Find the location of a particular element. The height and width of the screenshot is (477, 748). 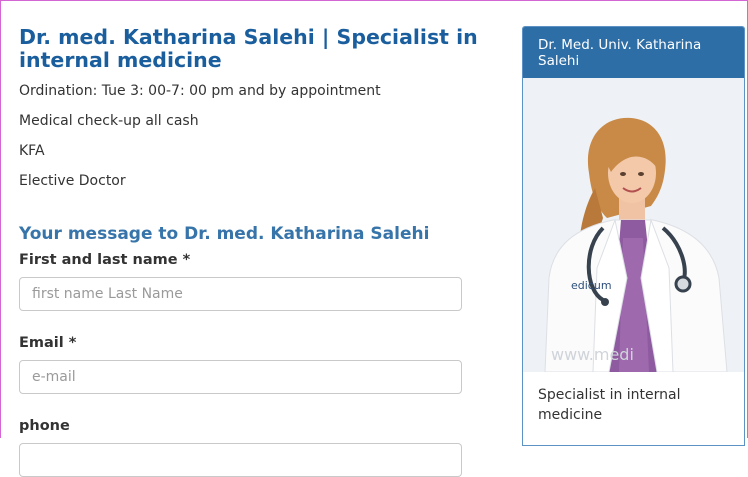

kfa-text: KFA is located at coordinates (32, 151).